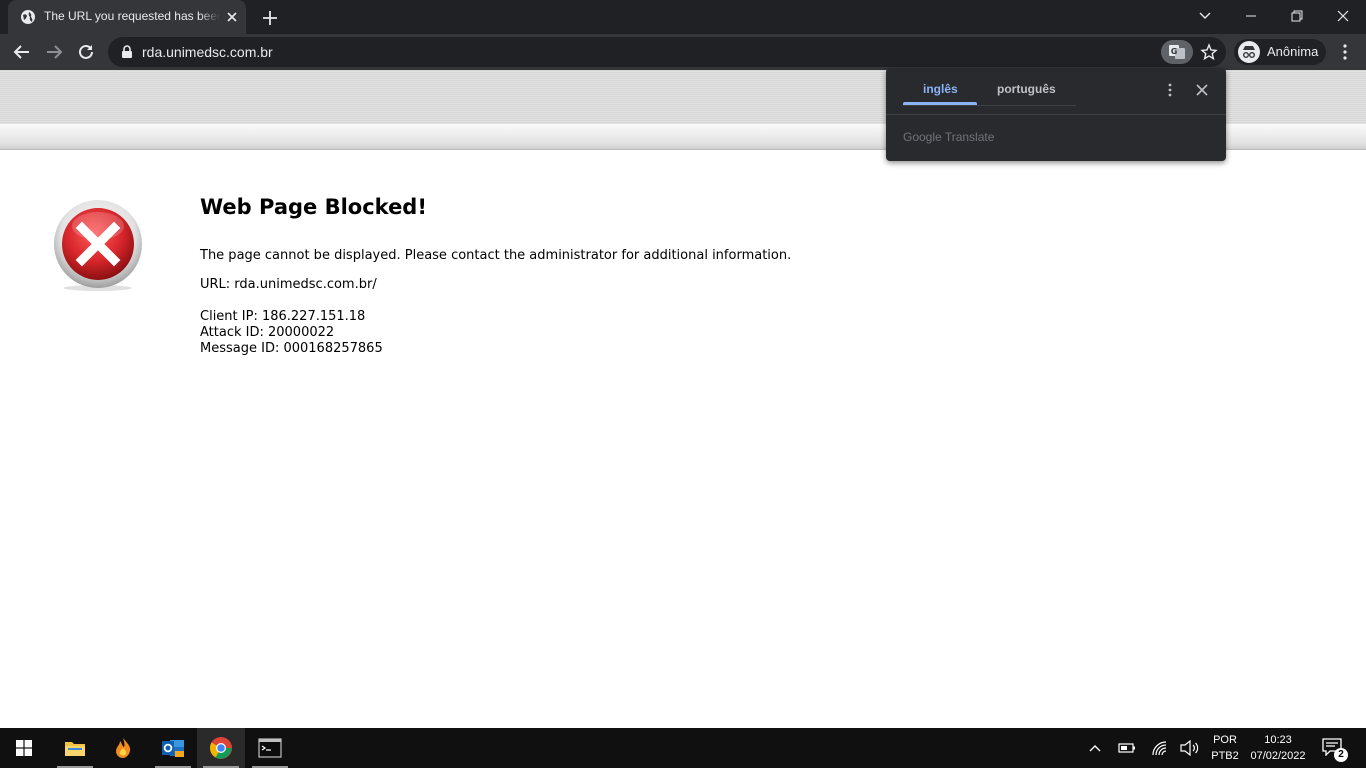  I want to click on address-bar: rda.unimedsc.com.br G, so click(667, 52).